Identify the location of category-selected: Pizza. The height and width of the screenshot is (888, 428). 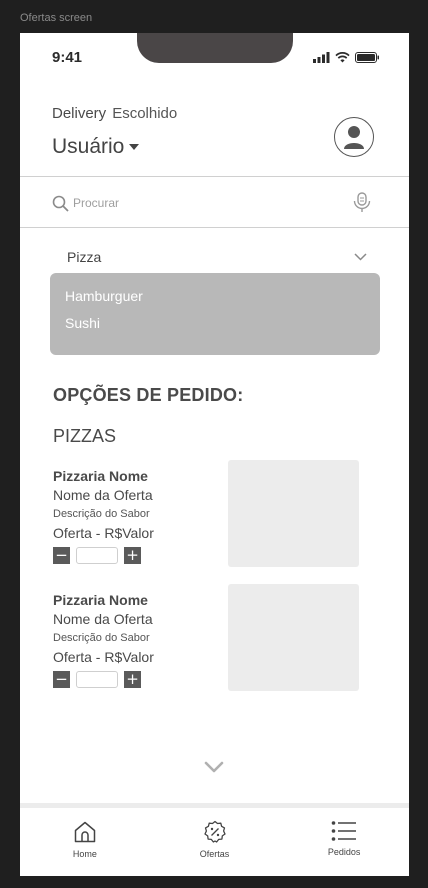
(84, 257).